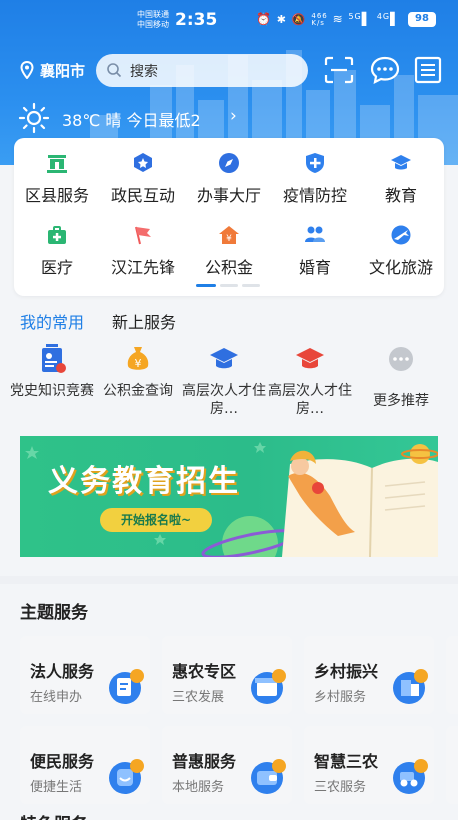 This screenshot has width=458, height=820. I want to click on family-icon, so click(315, 234).